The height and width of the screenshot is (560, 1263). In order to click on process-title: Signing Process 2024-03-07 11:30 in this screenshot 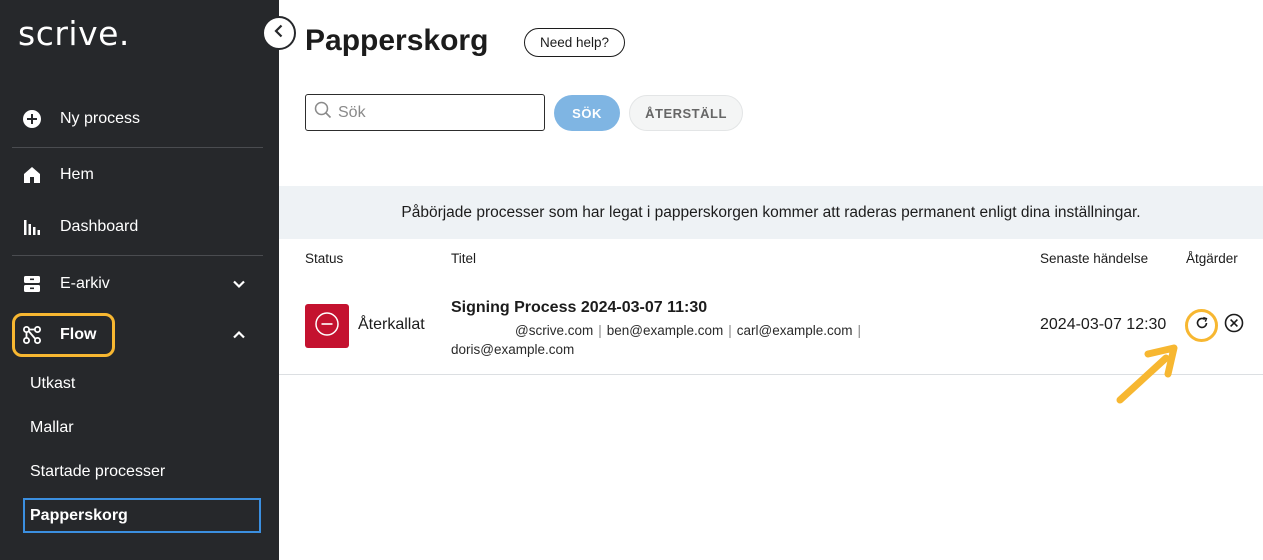, I will do `click(579, 308)`.